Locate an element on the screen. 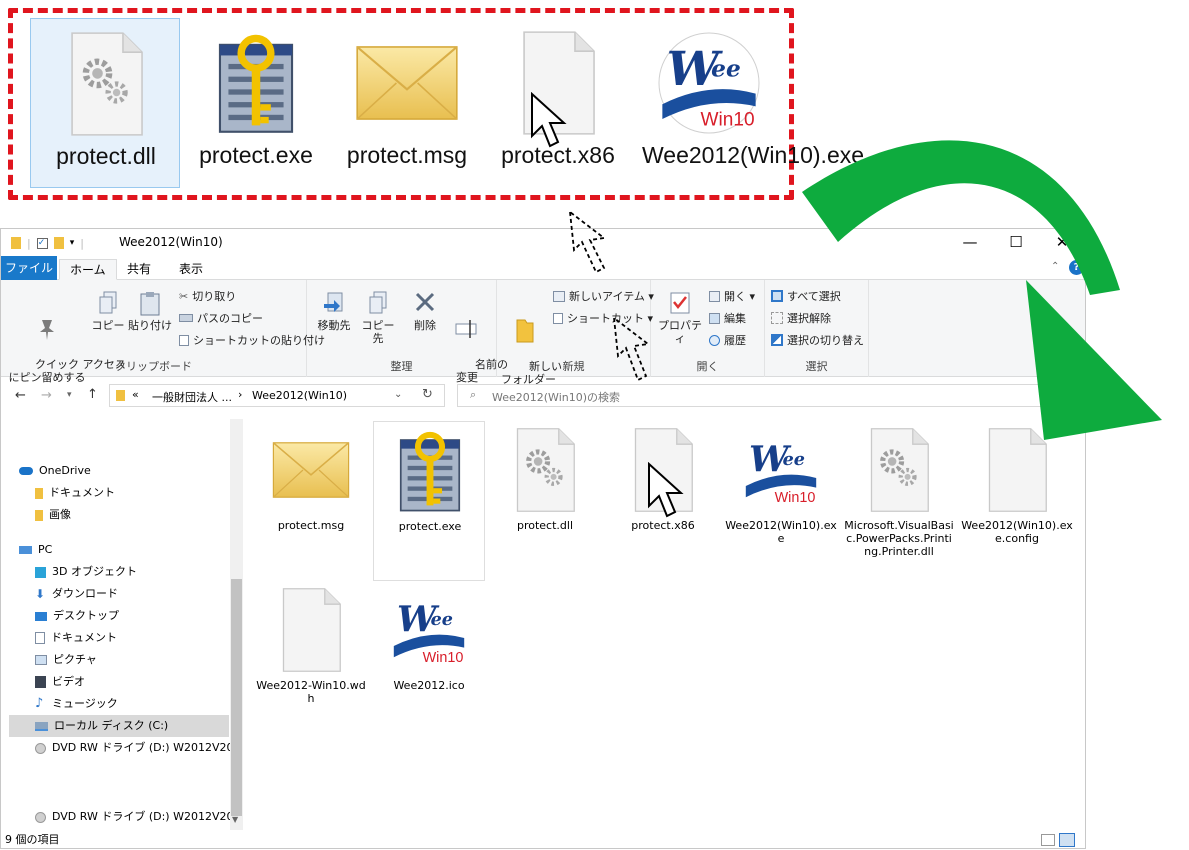 The image size is (1189, 850). file-item: Wee2012(Win10).exe.config is located at coordinates (1017, 501).